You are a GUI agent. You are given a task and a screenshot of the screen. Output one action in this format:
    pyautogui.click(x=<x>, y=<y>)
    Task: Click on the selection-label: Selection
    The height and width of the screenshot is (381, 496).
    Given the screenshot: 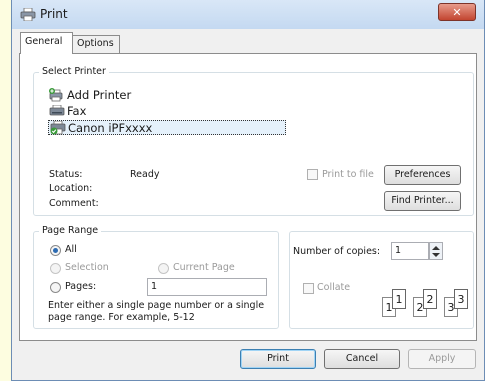 What is the action you would take?
    pyautogui.click(x=87, y=267)
    